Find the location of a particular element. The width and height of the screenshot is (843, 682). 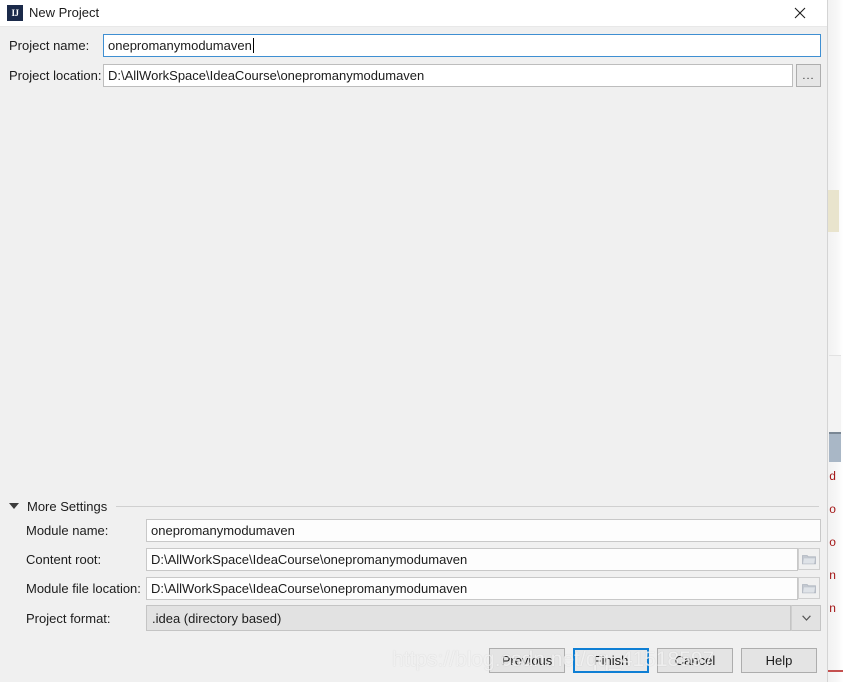

background-scrollbar-track is located at coordinates (835, 397).